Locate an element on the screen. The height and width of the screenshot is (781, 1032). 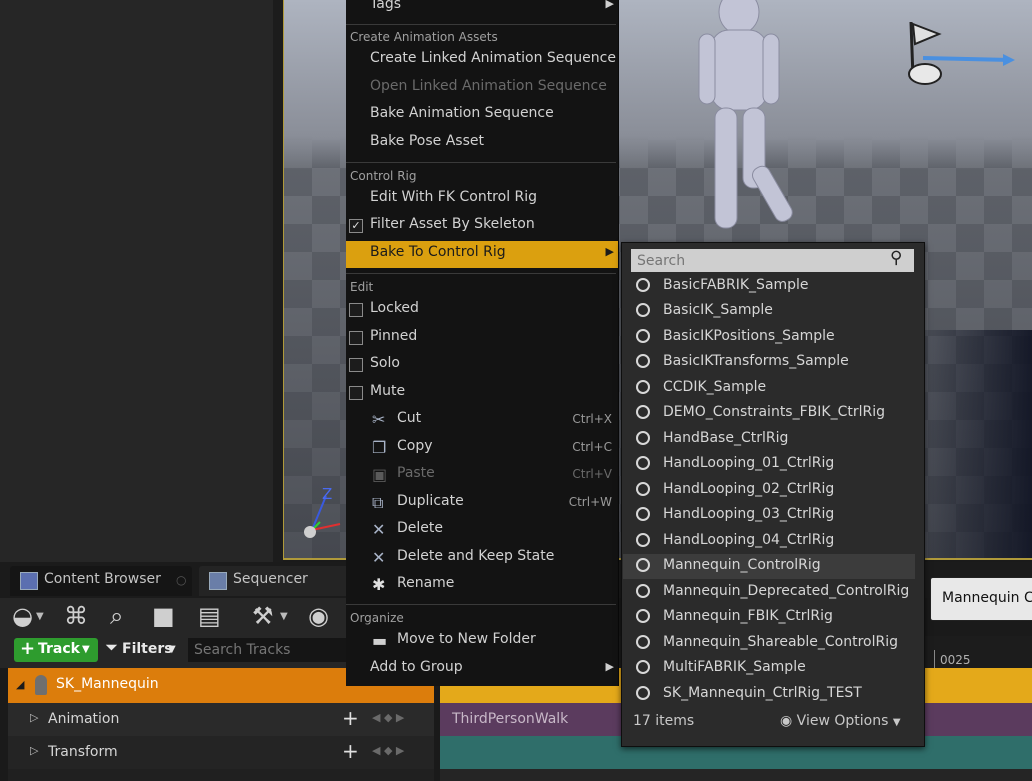
filters-button: ⏷ Filters ▼ is located at coordinates (143, 650).